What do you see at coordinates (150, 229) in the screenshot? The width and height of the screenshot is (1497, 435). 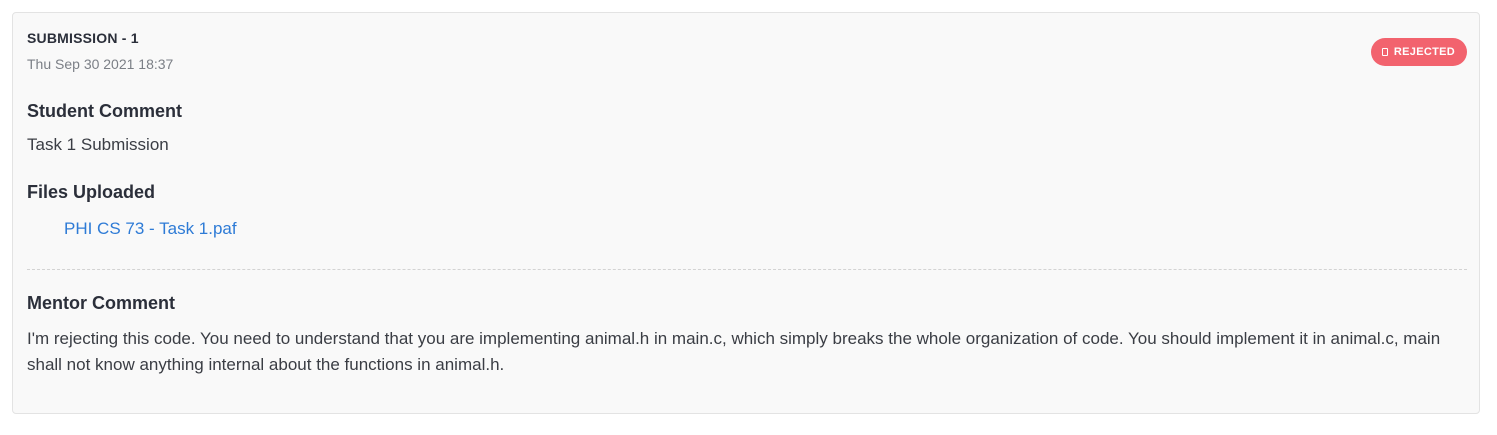 I see `uploaded-file-link: PHI CS 73 - Task 1.paf` at bounding box center [150, 229].